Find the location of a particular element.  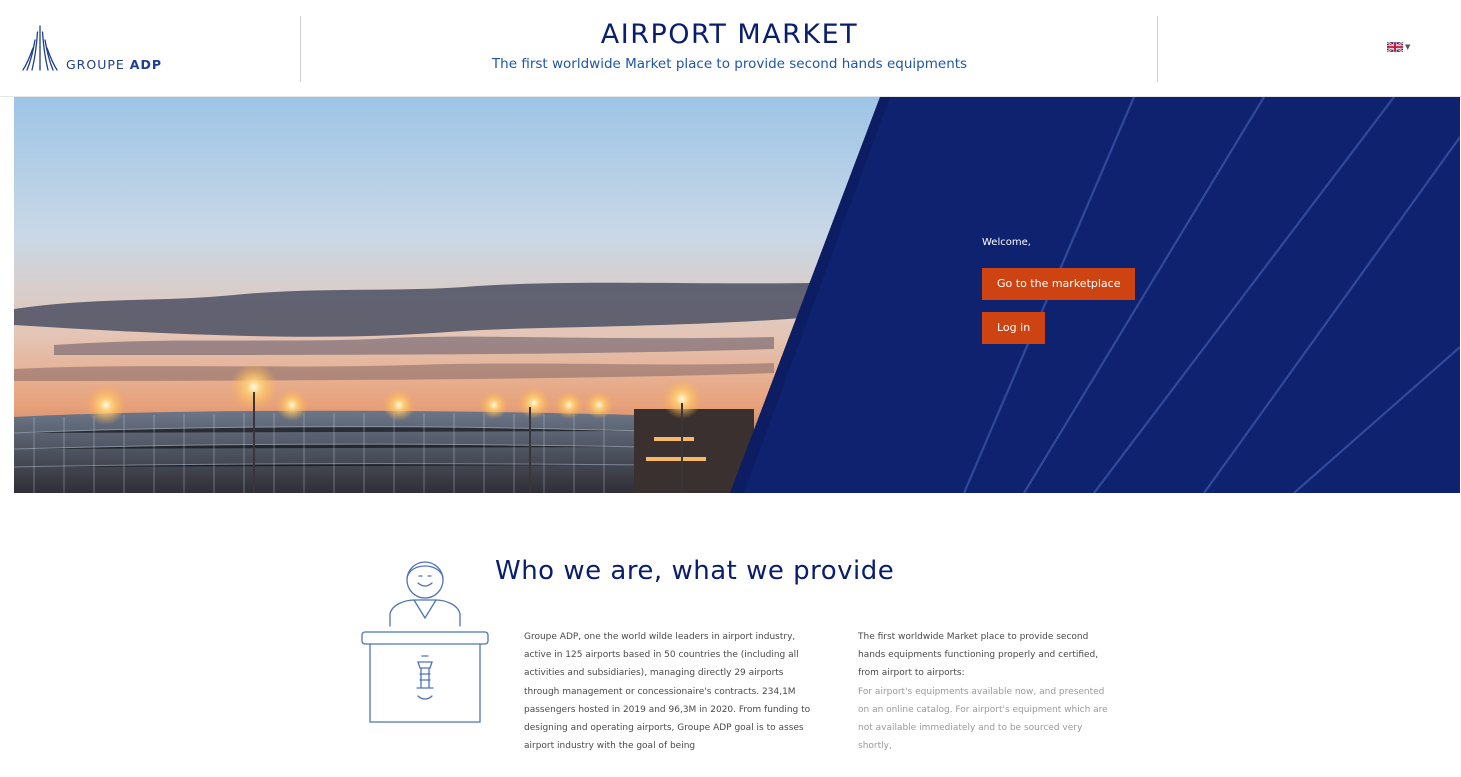

section-title: Who we are, what we provide is located at coordinates (695, 571).